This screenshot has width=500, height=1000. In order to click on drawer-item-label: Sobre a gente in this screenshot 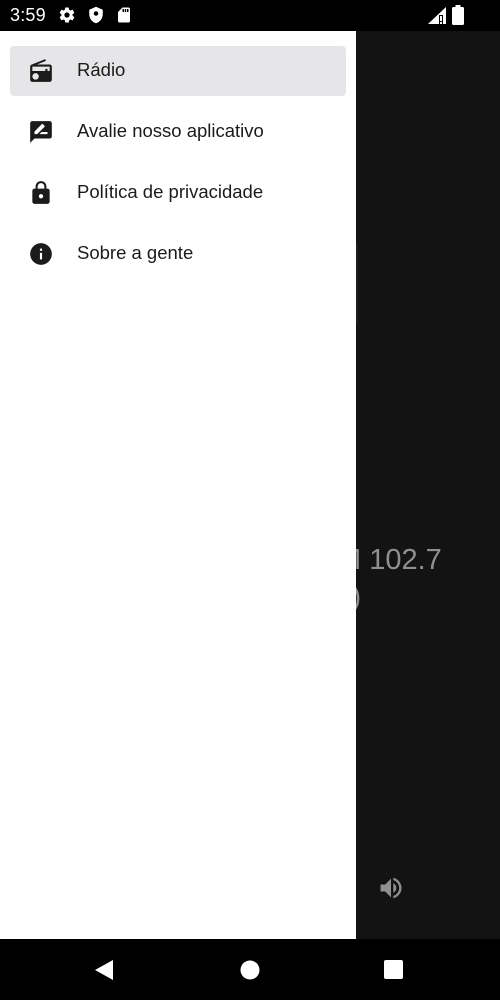, I will do `click(135, 252)`.